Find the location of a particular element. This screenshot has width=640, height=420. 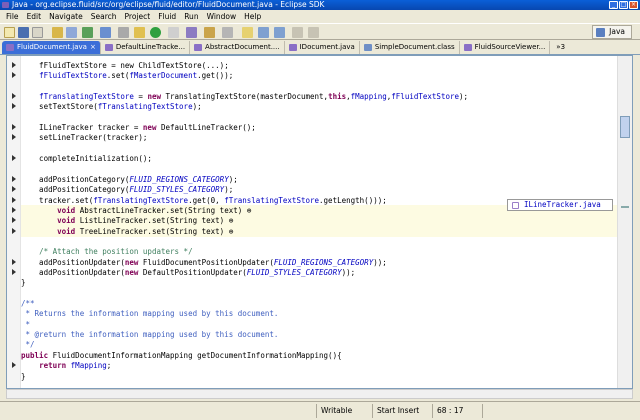

menu-fluid: Fluid is located at coordinates (167, 17).